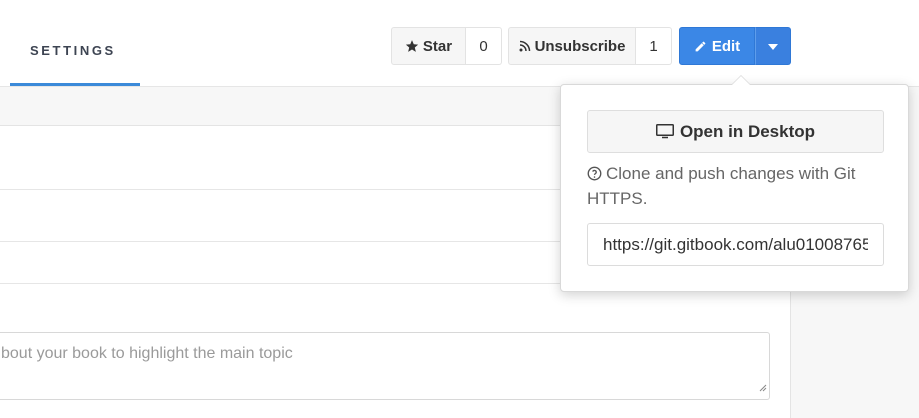 This screenshot has height=418, width=919. What do you see at coordinates (664, 131) in the screenshot?
I see `monitor-icon` at bounding box center [664, 131].